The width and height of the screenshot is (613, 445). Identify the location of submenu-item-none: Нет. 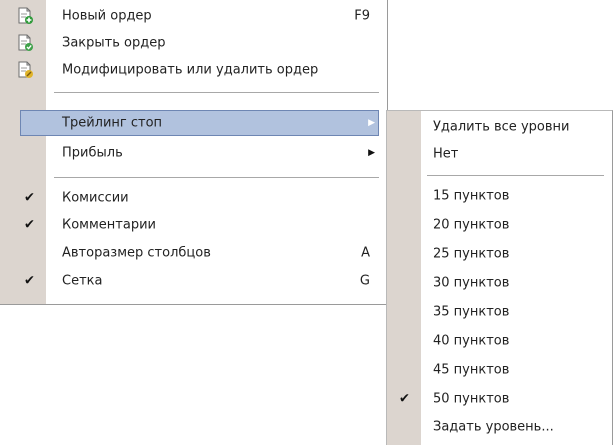
(499, 154).